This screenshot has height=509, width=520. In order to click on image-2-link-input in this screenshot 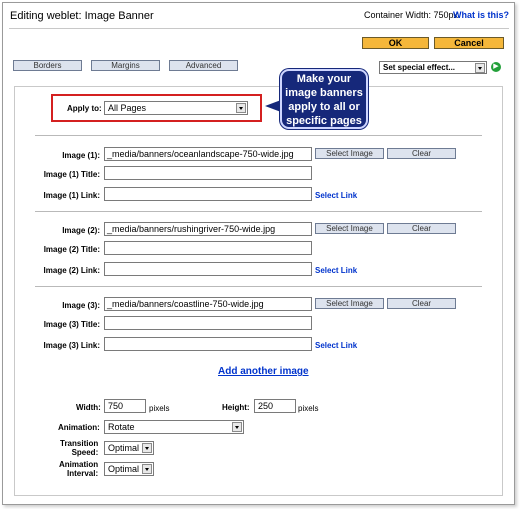, I will do `click(208, 269)`.